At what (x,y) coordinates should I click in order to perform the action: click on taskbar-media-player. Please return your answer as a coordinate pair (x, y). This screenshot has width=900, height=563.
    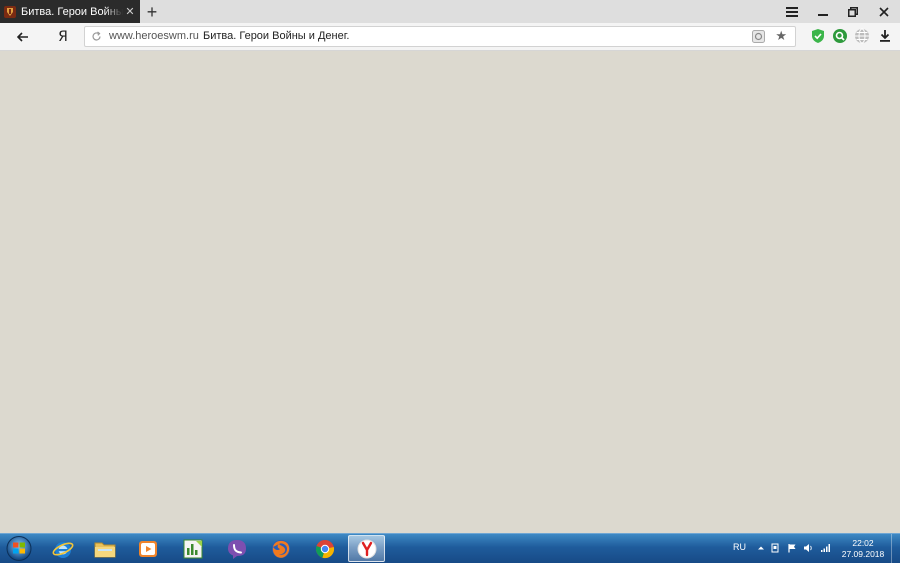
    Looking at the image, I should click on (147, 548).